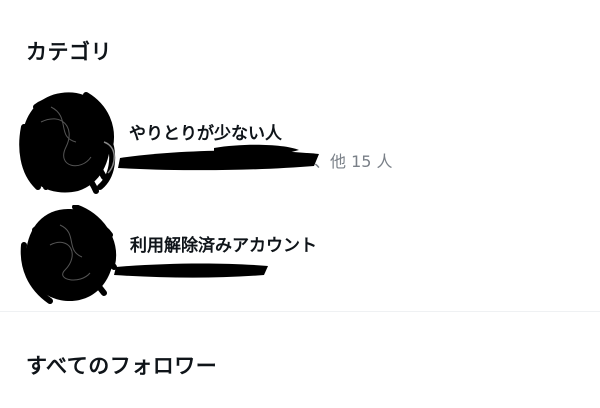 This screenshot has width=600, height=408. I want to click on all-followers-heading: すべてのフォロワー, so click(122, 366).